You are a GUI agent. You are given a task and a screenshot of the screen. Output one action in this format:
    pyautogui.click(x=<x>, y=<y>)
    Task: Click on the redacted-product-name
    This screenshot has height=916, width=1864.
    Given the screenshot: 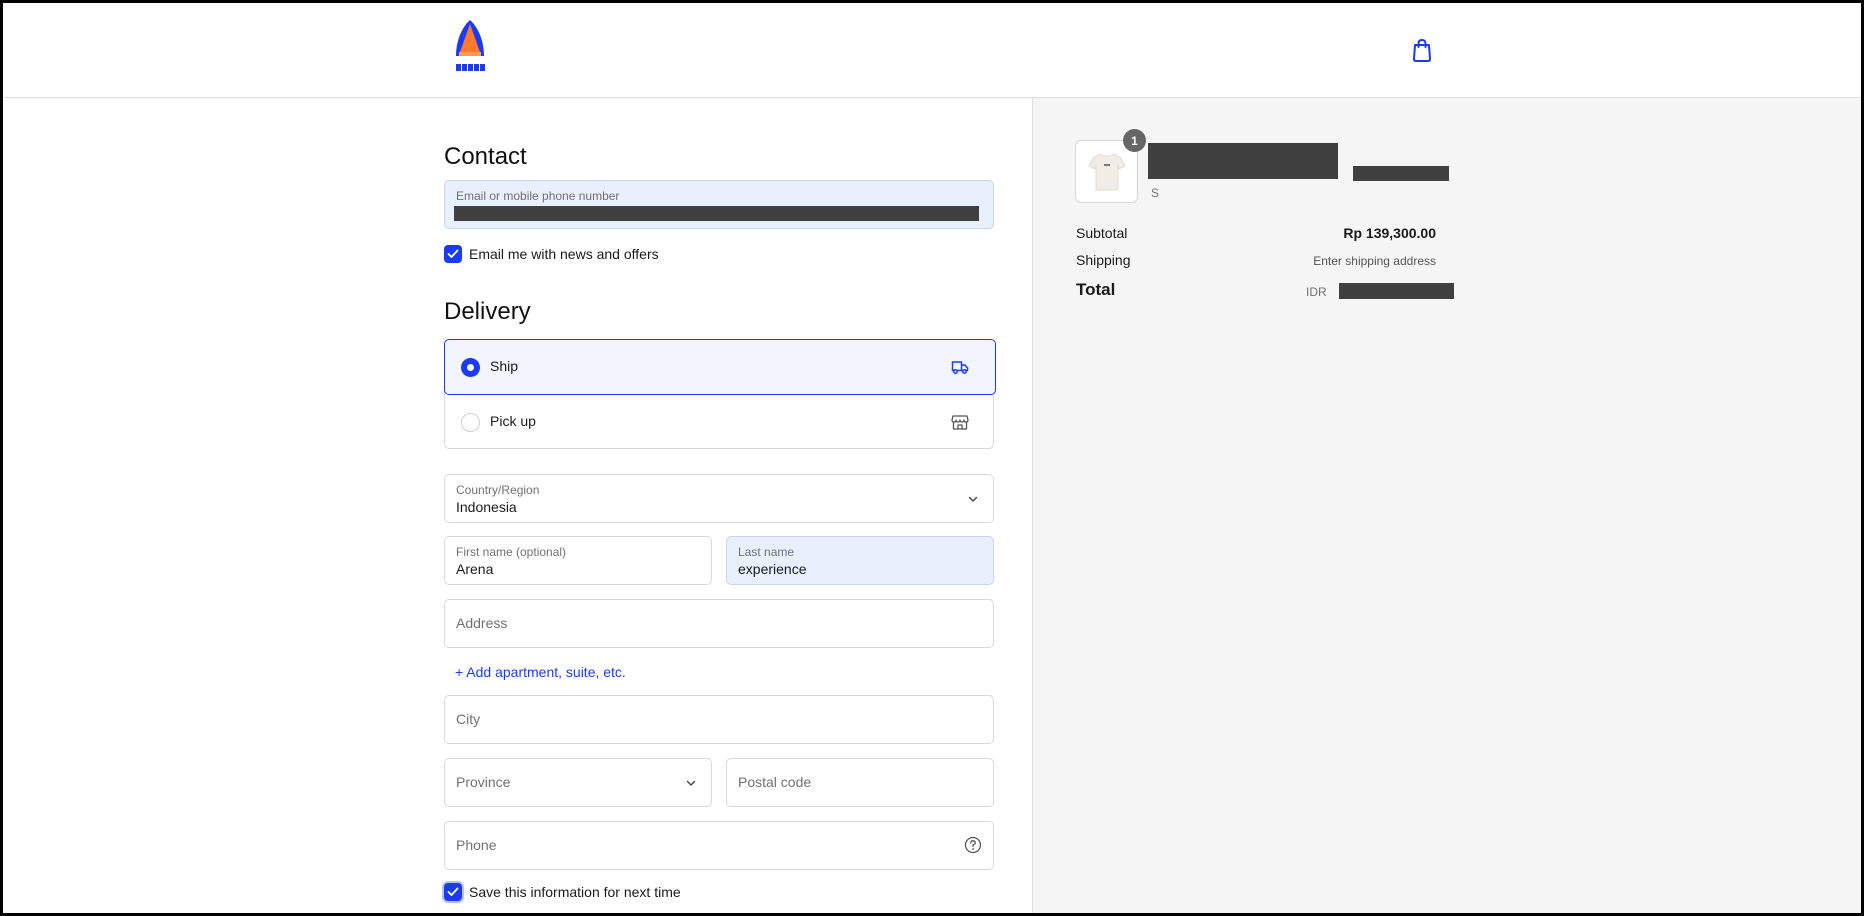 What is the action you would take?
    pyautogui.click(x=1243, y=161)
    